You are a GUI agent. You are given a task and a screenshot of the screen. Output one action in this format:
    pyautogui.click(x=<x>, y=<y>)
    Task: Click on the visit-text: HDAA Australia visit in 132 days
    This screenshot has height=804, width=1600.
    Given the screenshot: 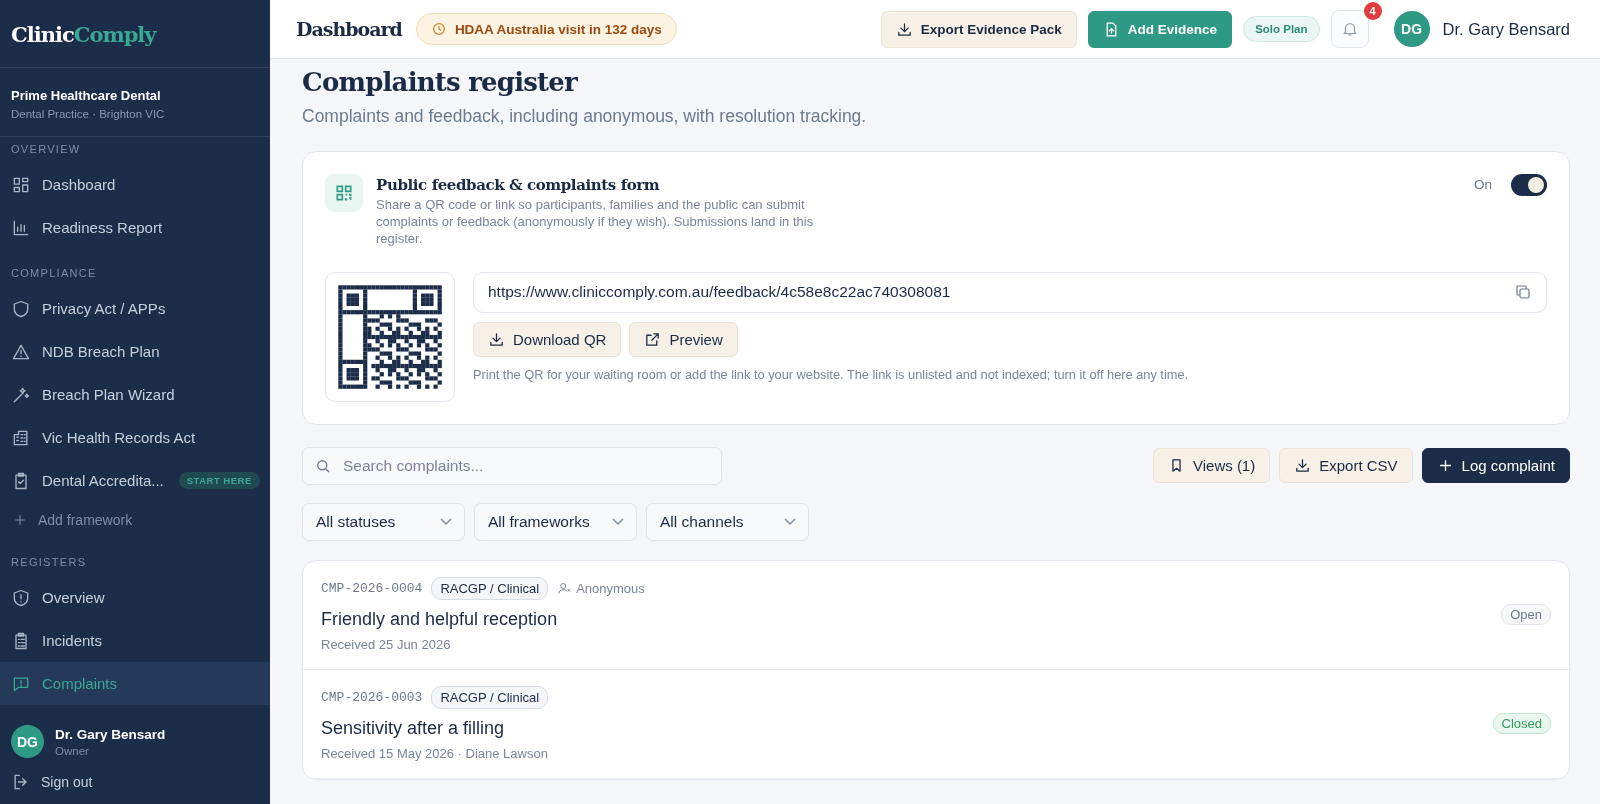 What is the action you would take?
    pyautogui.click(x=558, y=29)
    